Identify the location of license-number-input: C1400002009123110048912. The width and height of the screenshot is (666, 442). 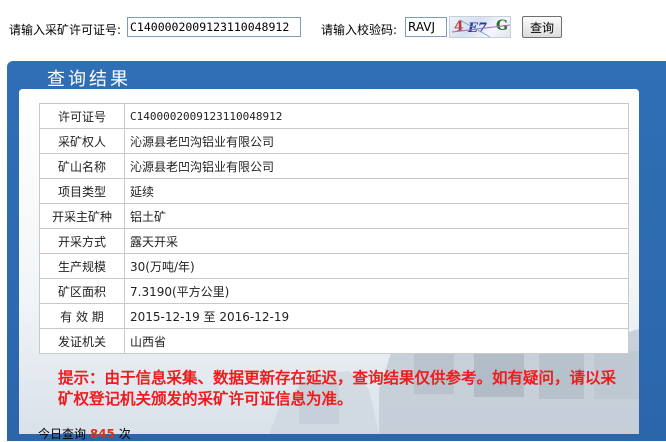
(214, 27).